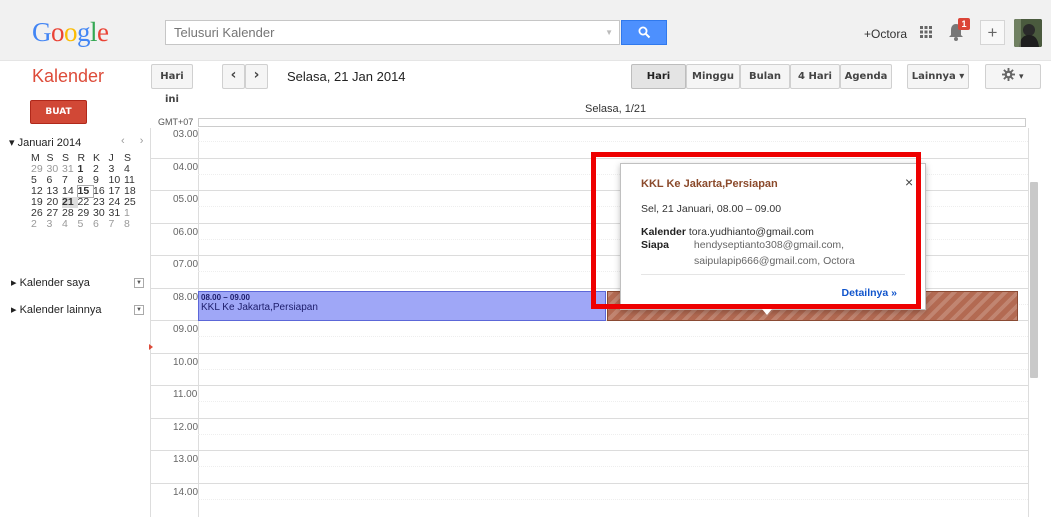 This screenshot has height=517, width=1051. I want to click on hour-row: 12.00, so click(589, 433).